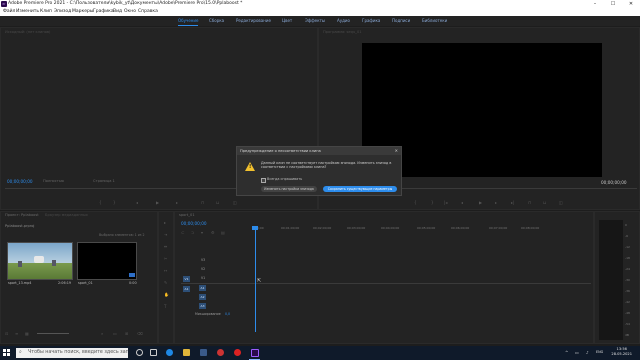 This screenshot has height=360, width=640. What do you see at coordinates (587, 352) in the screenshot?
I see `volume-icon: ♪` at bounding box center [587, 352].